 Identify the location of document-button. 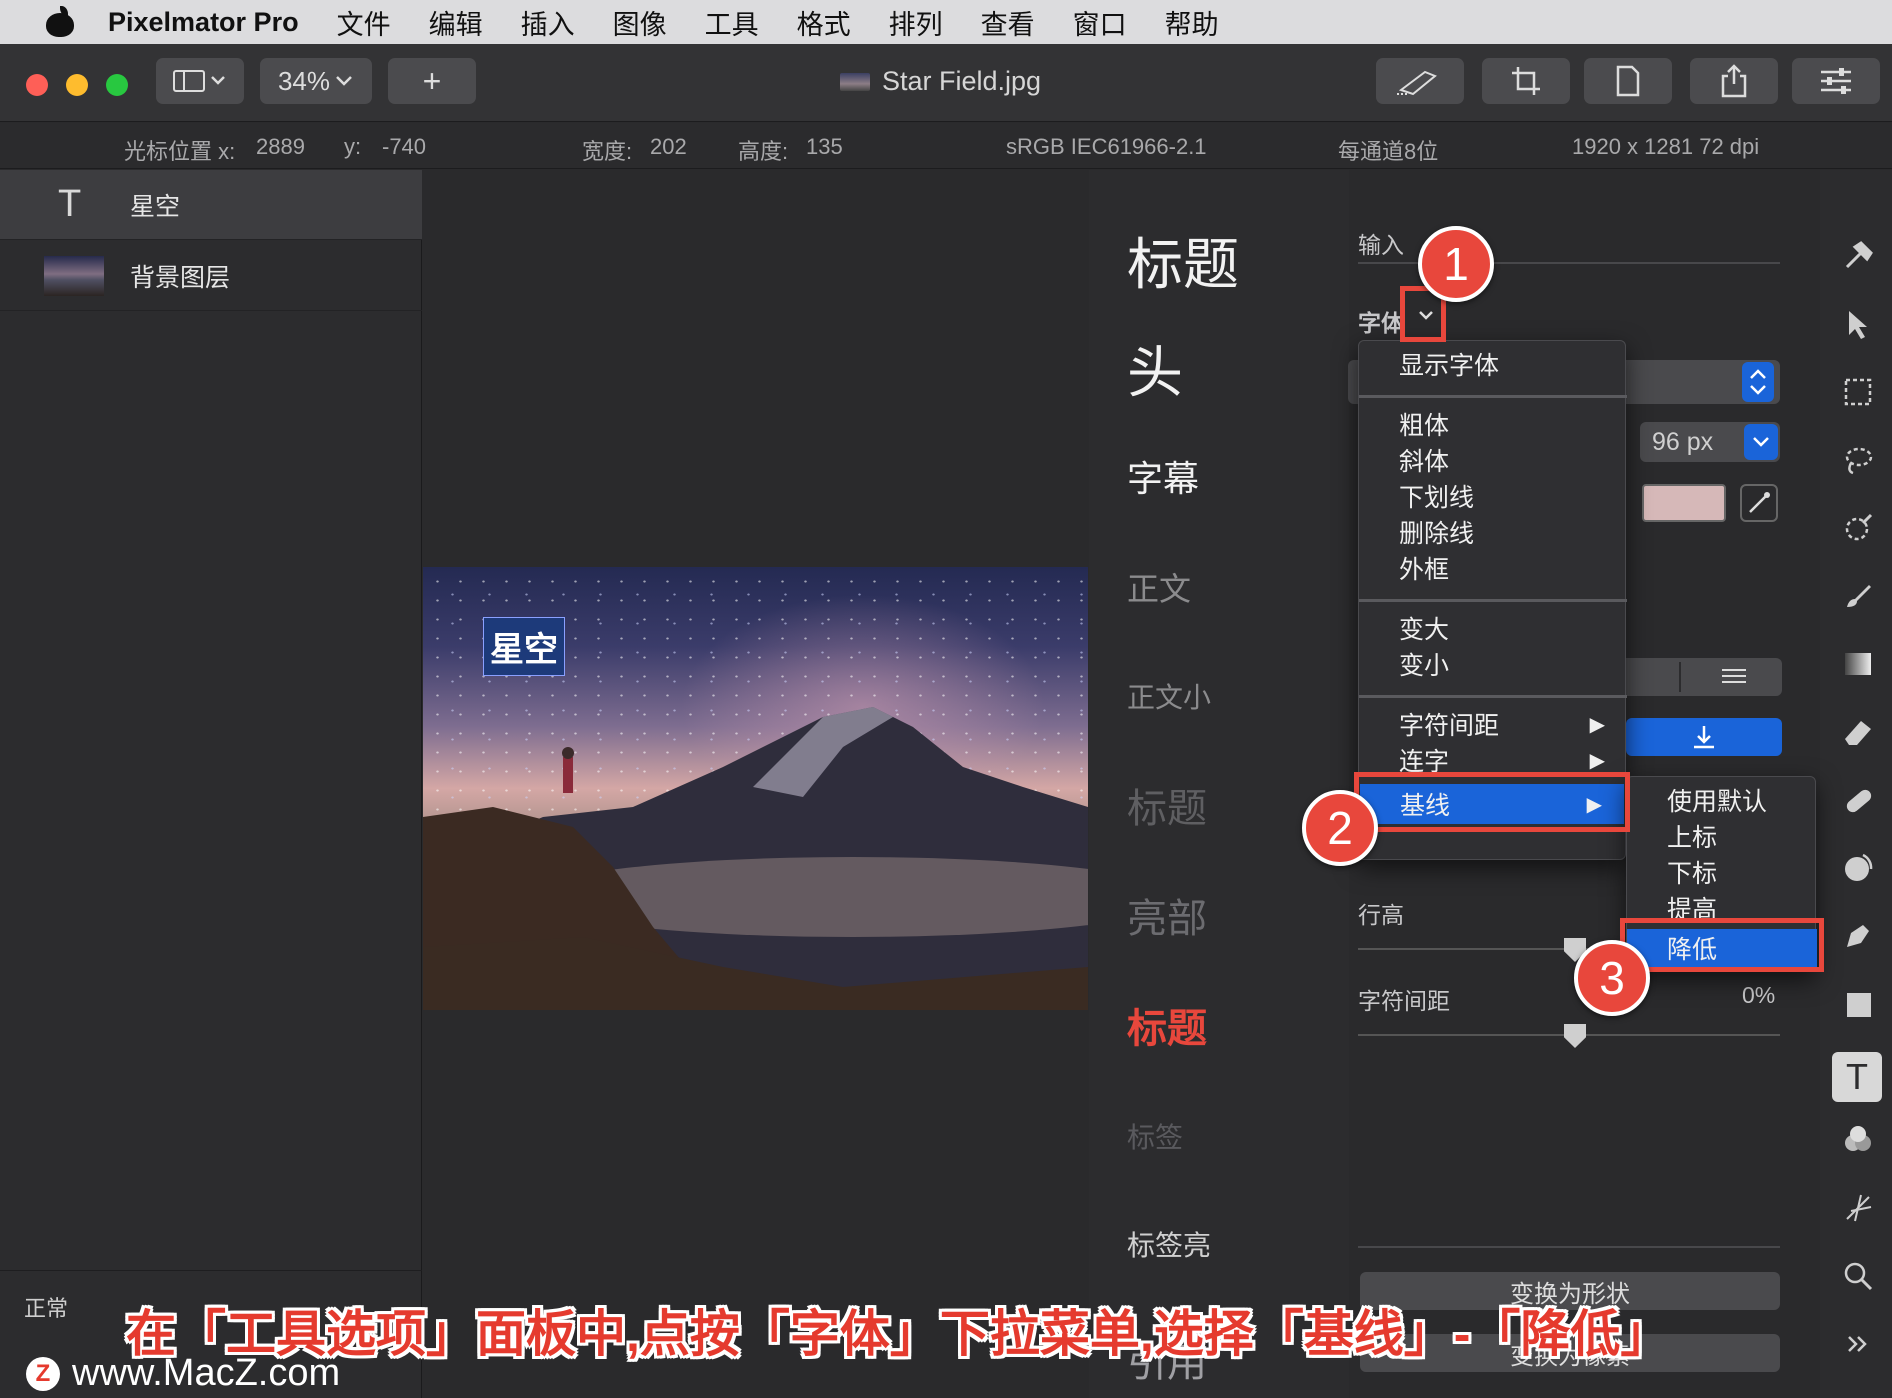
(1628, 81).